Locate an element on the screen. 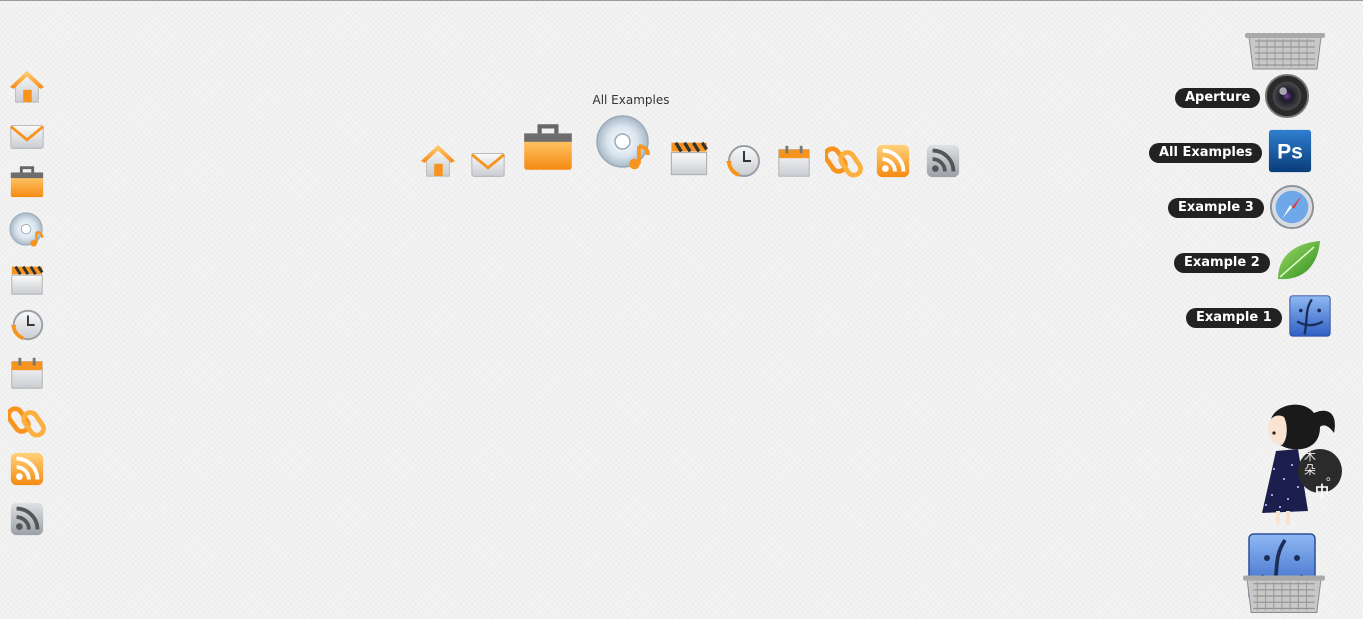  leaf-icon is located at coordinates (1298, 261).